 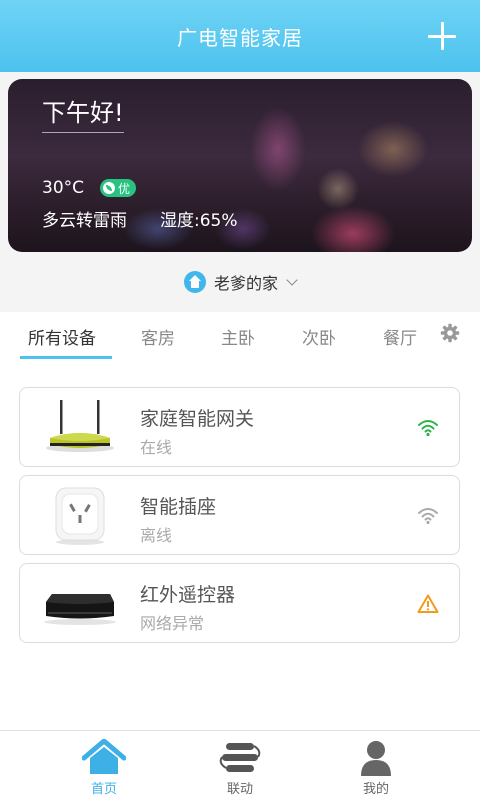 What do you see at coordinates (400, 336) in the screenshot?
I see `tab-dining-room: 餐厅` at bounding box center [400, 336].